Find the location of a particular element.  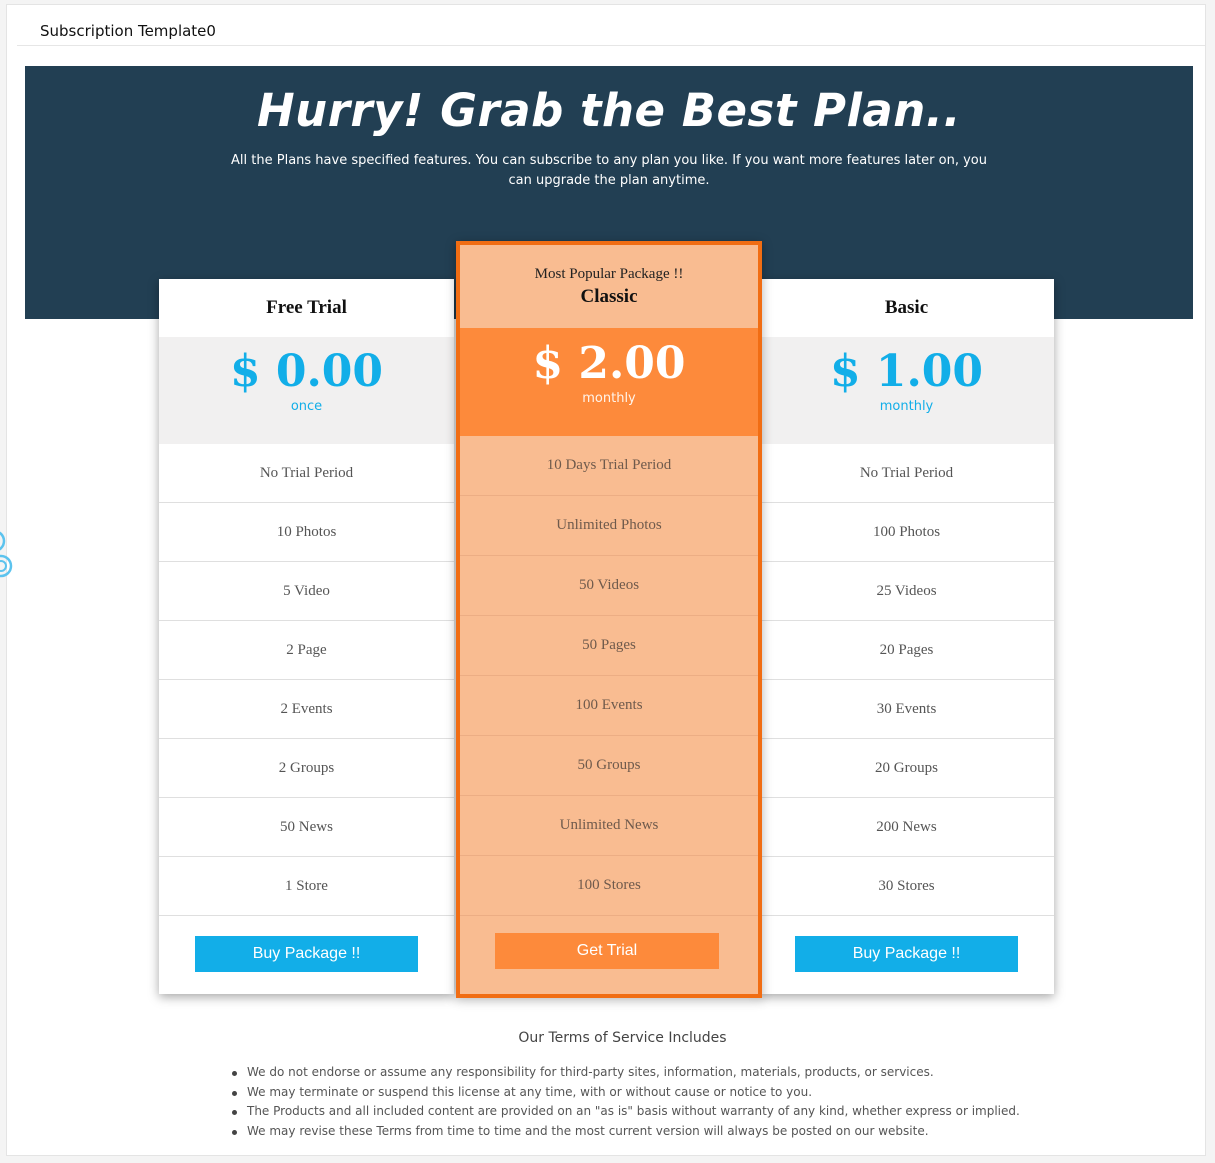

title-divider is located at coordinates (611, 45).